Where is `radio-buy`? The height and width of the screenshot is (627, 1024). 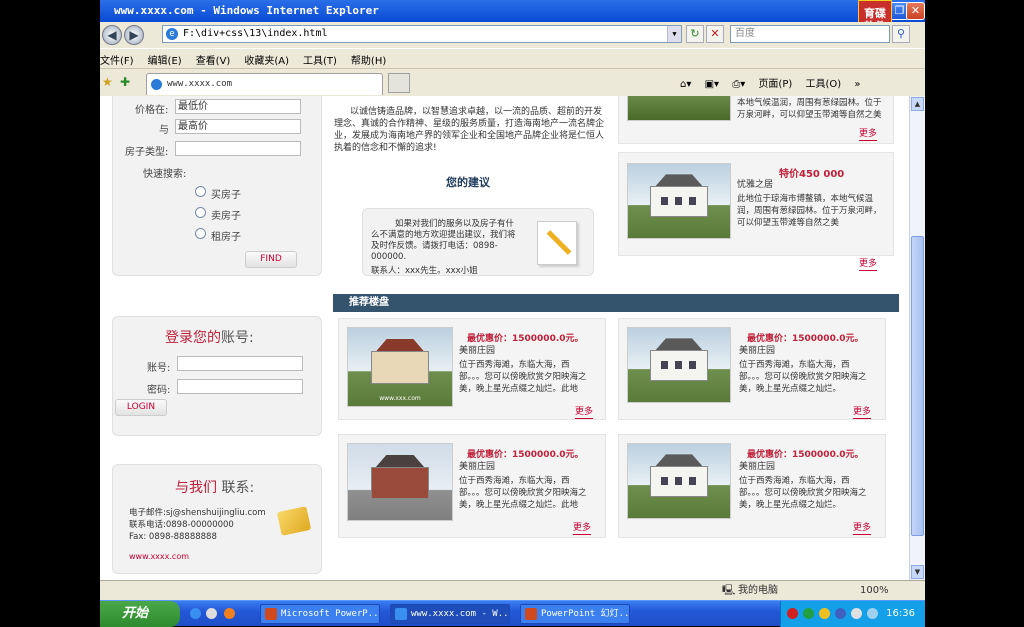
radio-buy is located at coordinates (200, 191).